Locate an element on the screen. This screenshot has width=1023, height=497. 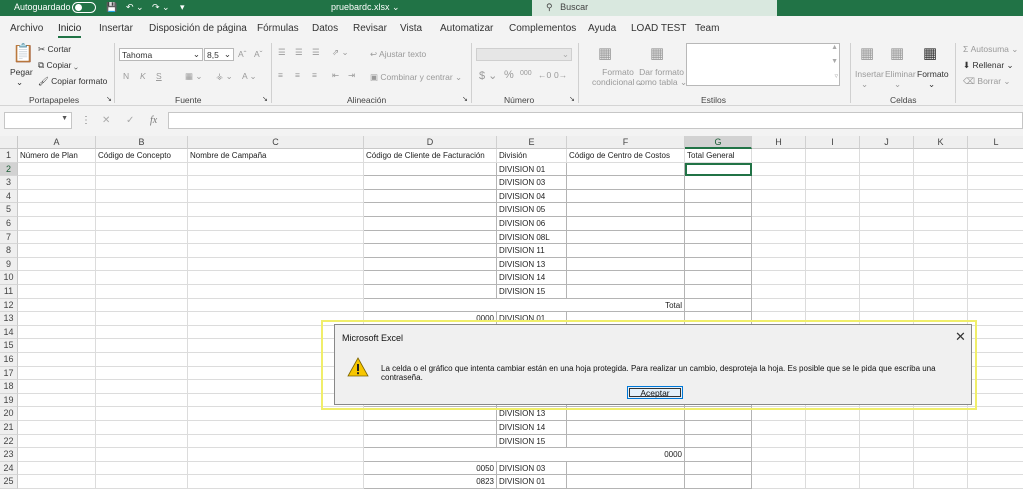
column-header-g: G is located at coordinates (718, 142).